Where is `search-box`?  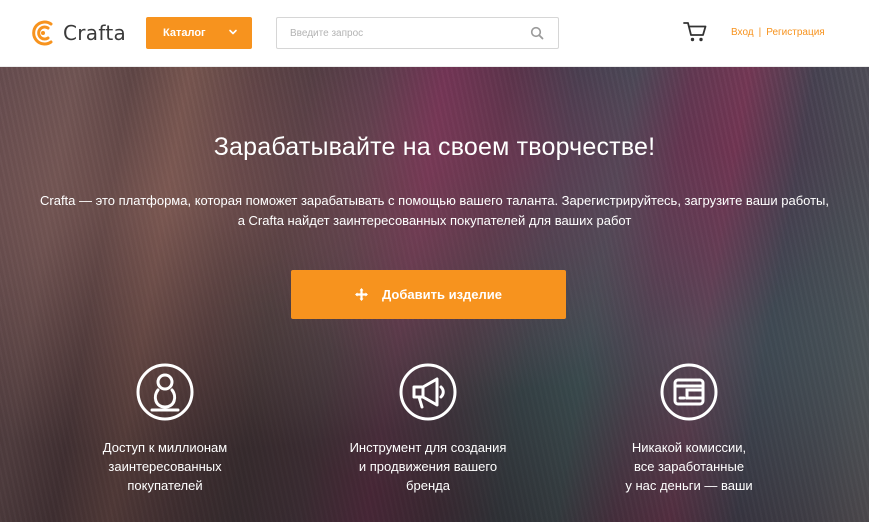
search-box is located at coordinates (417, 33).